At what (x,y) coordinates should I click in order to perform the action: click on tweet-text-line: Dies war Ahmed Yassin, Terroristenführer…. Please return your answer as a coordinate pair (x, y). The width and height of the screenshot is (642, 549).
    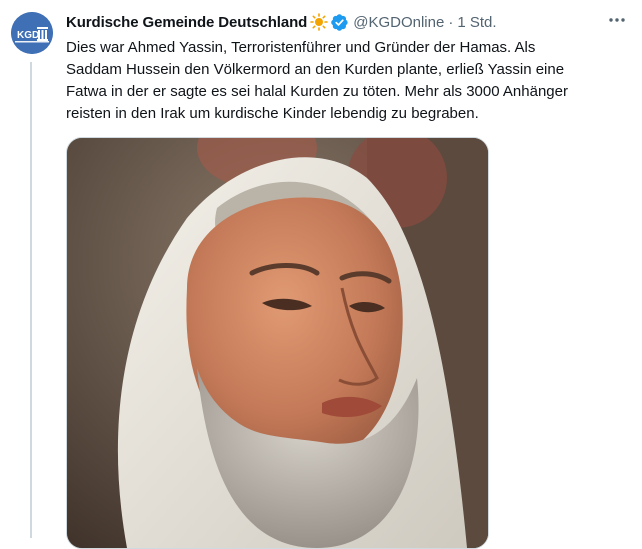
    Looking at the image, I should click on (301, 47).